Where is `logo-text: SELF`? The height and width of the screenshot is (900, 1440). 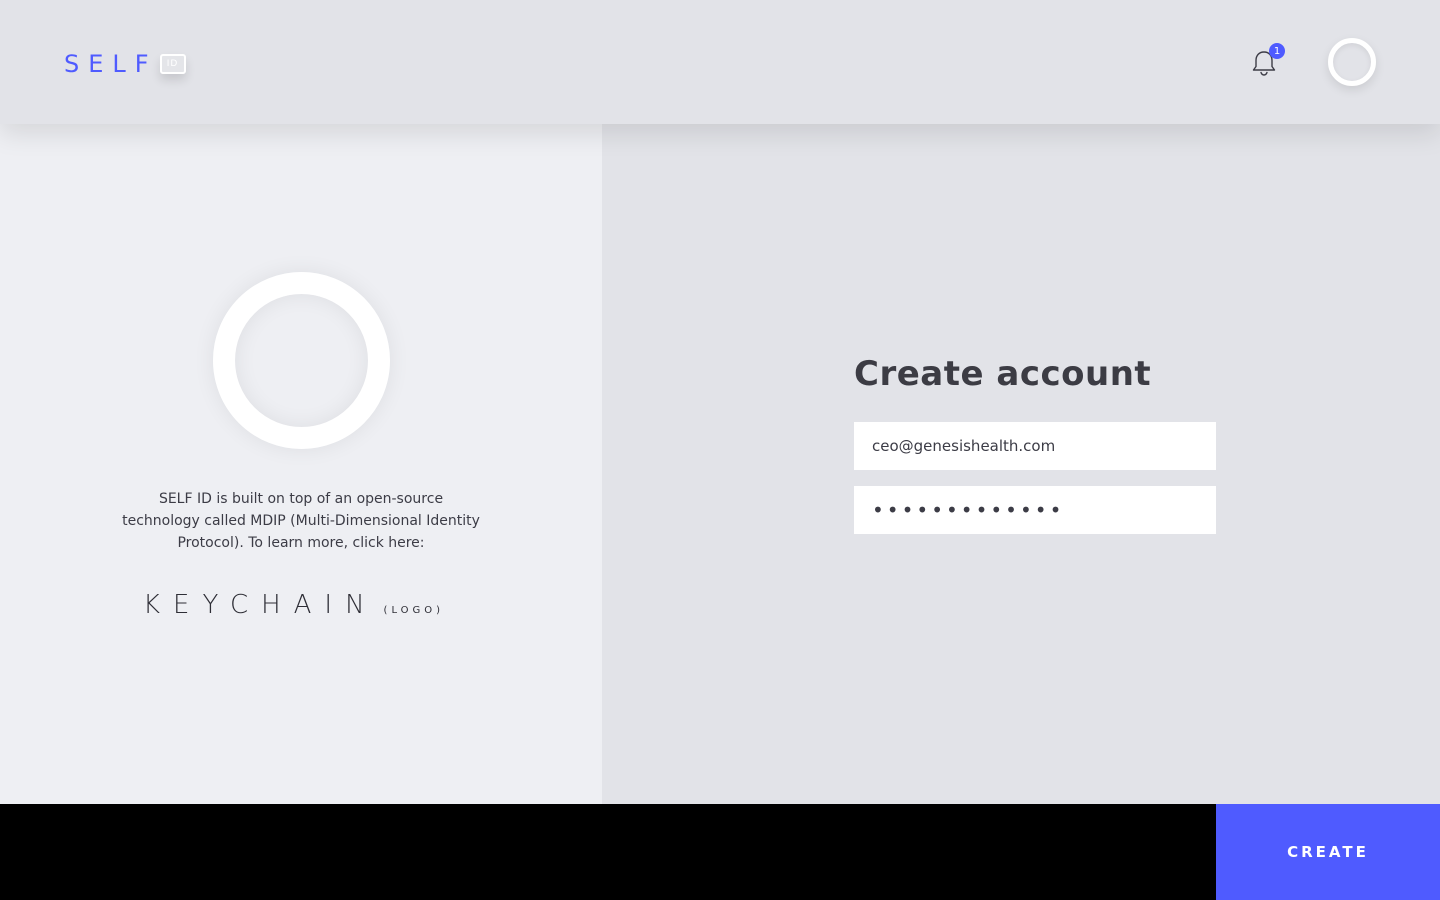
logo-text: SELF is located at coordinates (111, 64).